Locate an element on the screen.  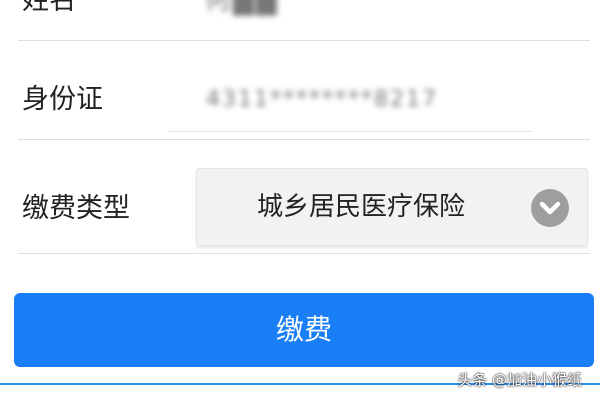
name-value: 何██ is located at coordinates (241, 9).